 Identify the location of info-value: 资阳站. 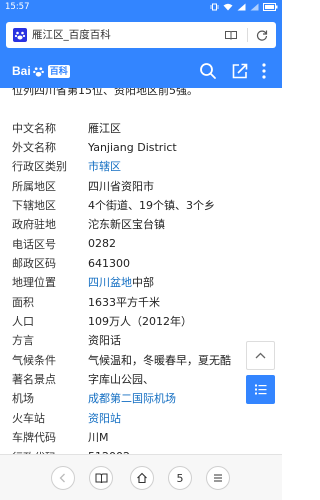
(104, 418).